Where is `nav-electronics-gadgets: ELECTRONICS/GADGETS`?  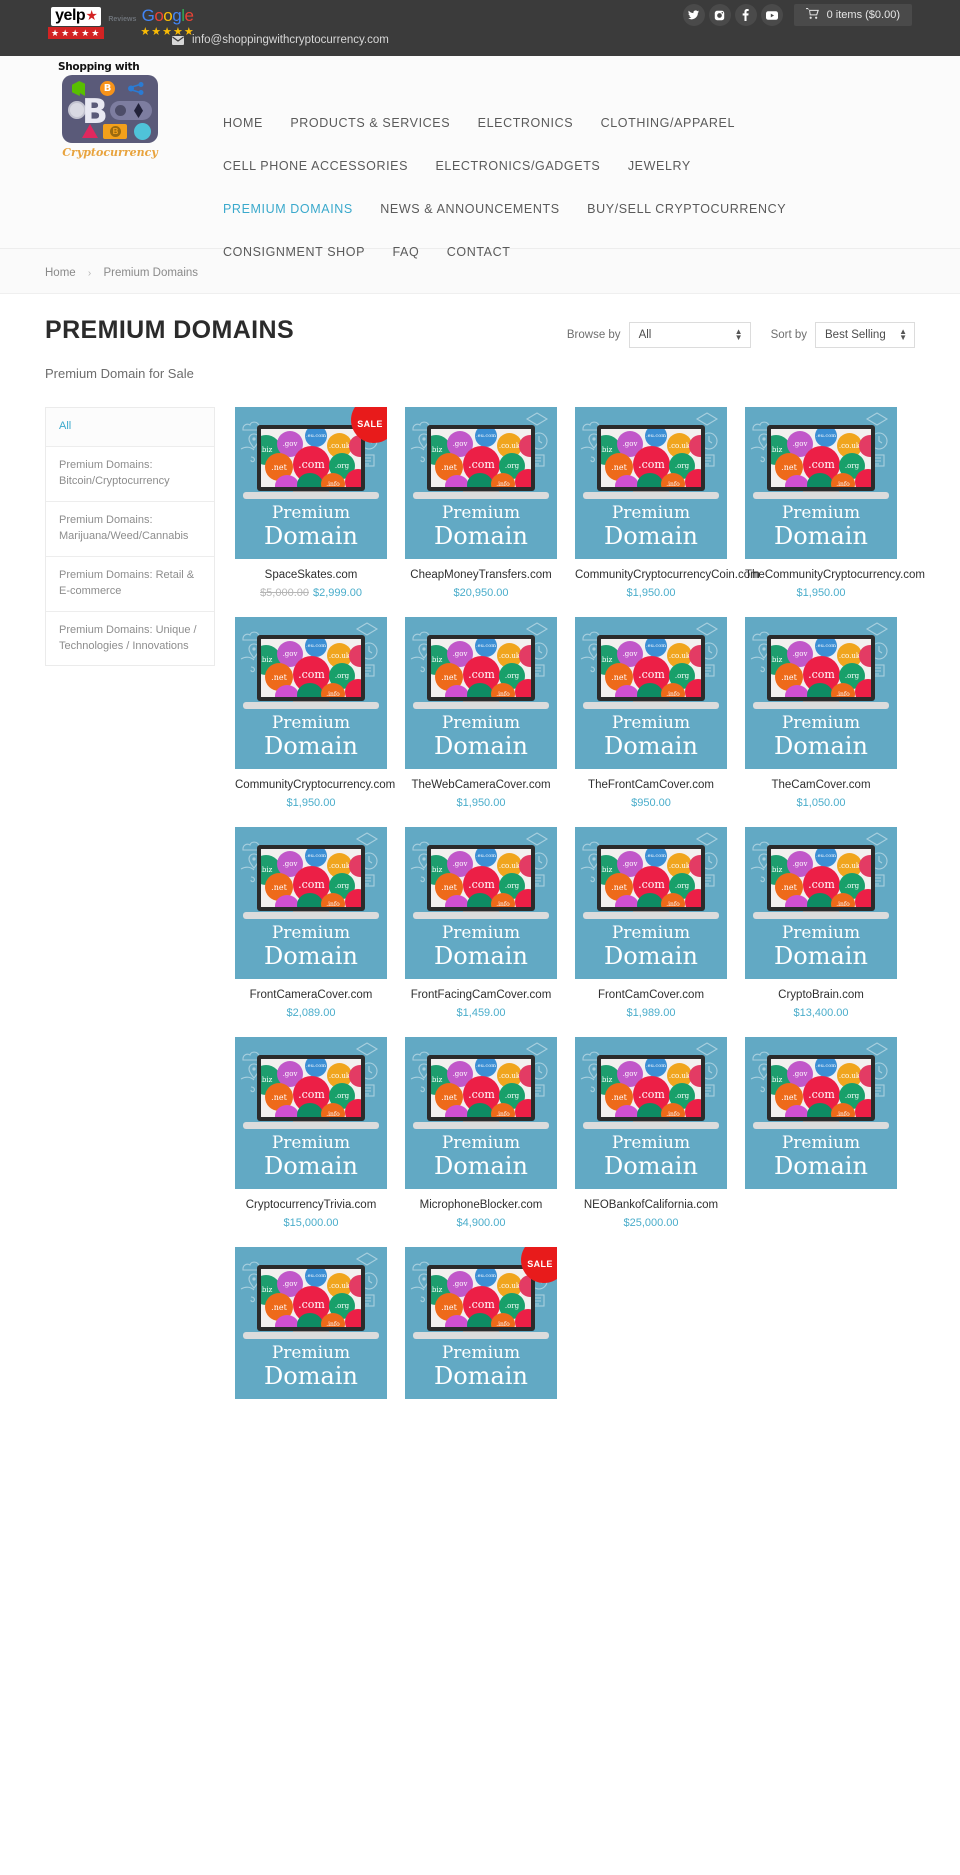 nav-electronics-gadgets: ELECTRONICS/GADGETS is located at coordinates (517, 166).